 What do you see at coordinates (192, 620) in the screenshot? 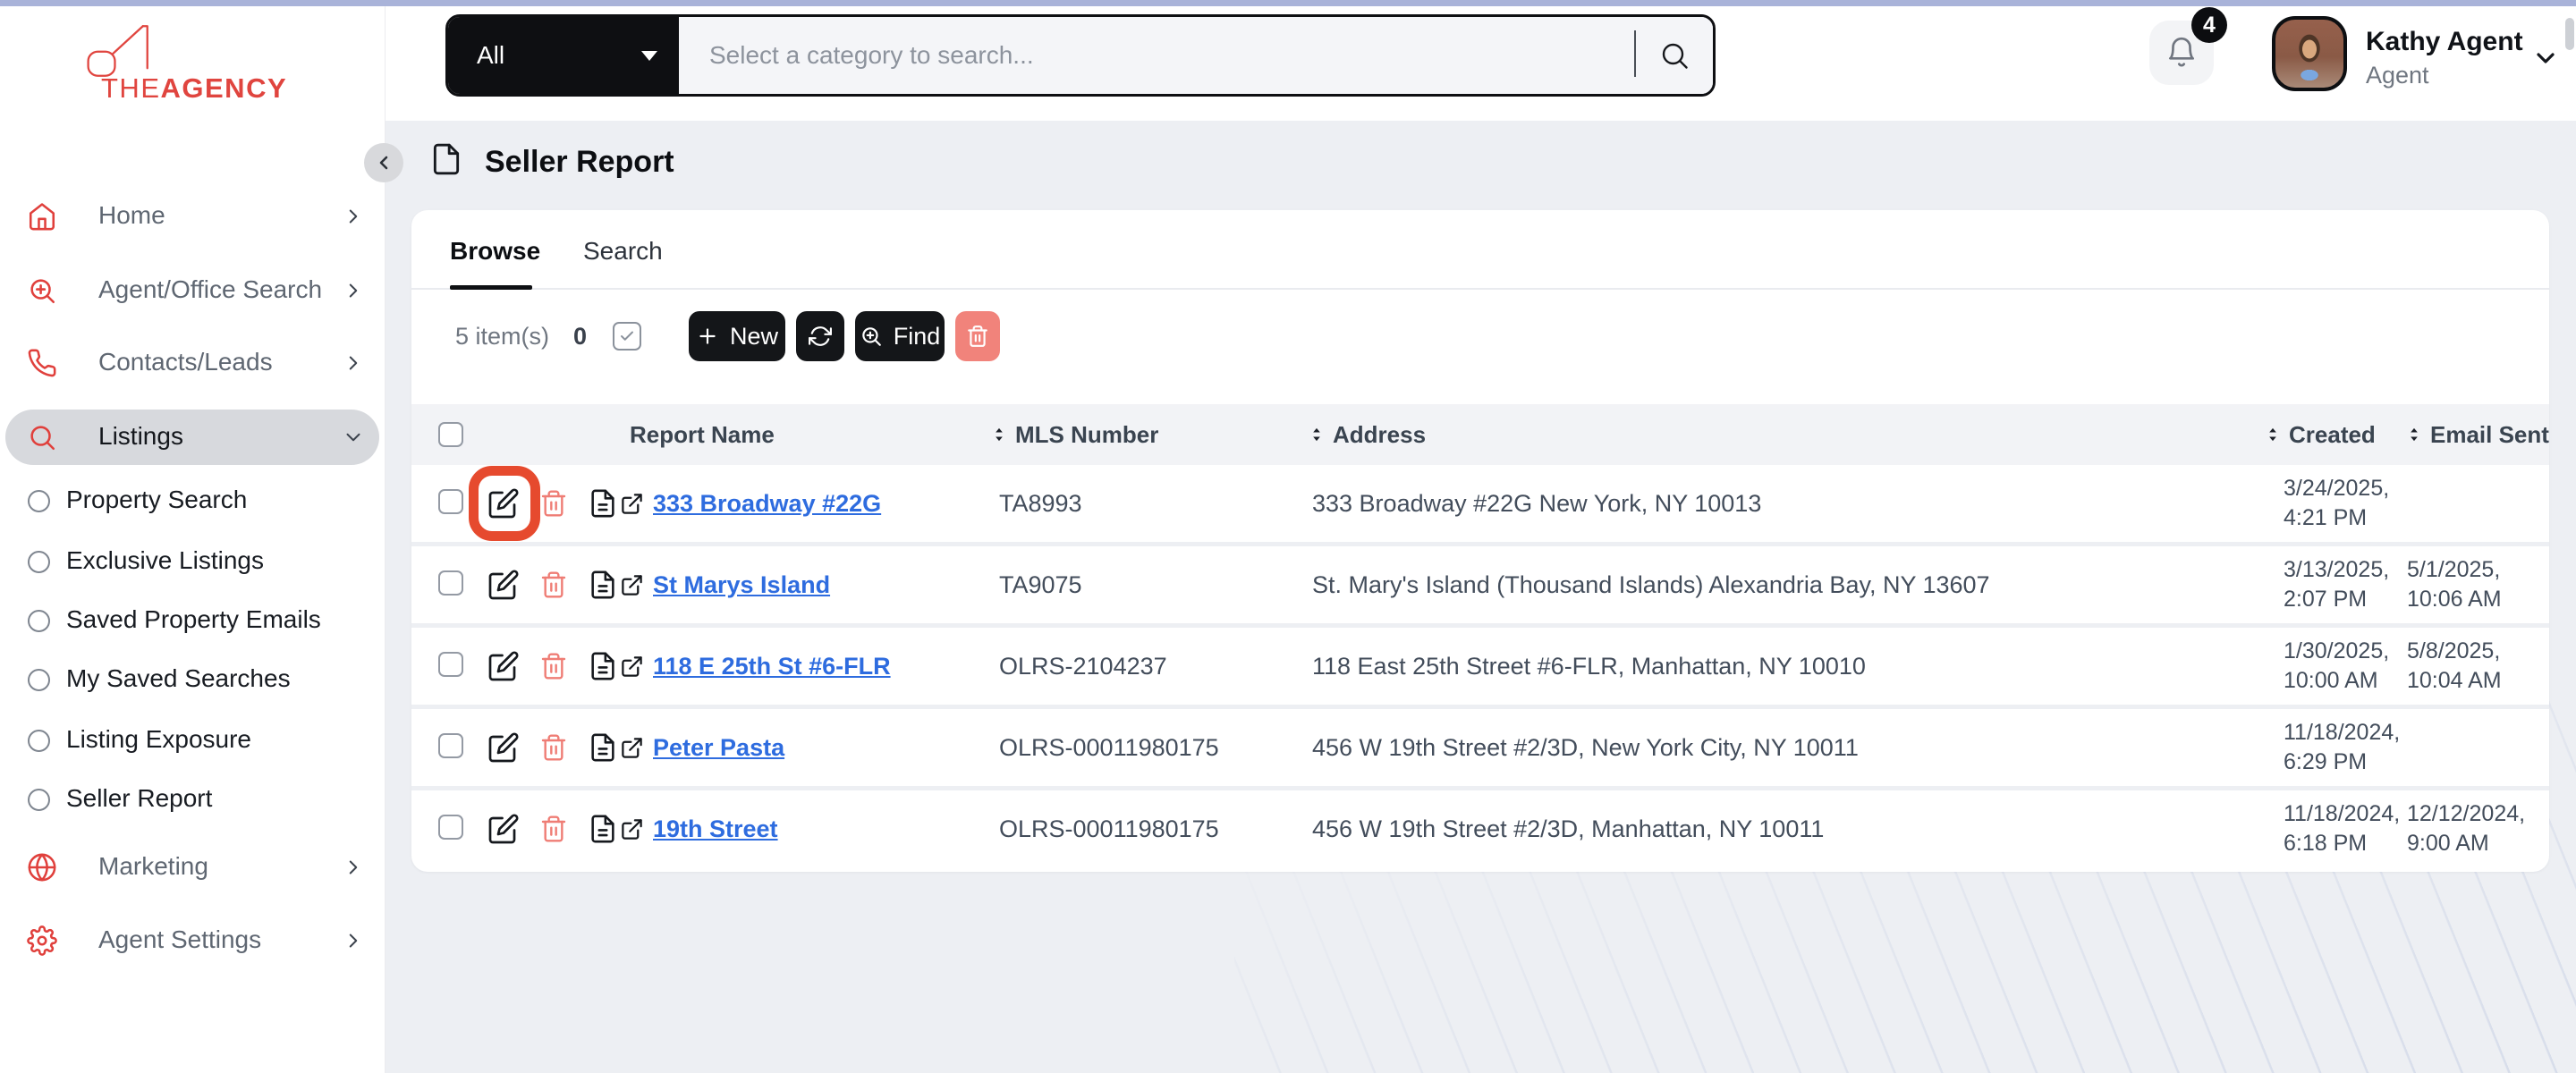
I see `sidebar-item-saved-property-emails: Saved Property Emails` at bounding box center [192, 620].